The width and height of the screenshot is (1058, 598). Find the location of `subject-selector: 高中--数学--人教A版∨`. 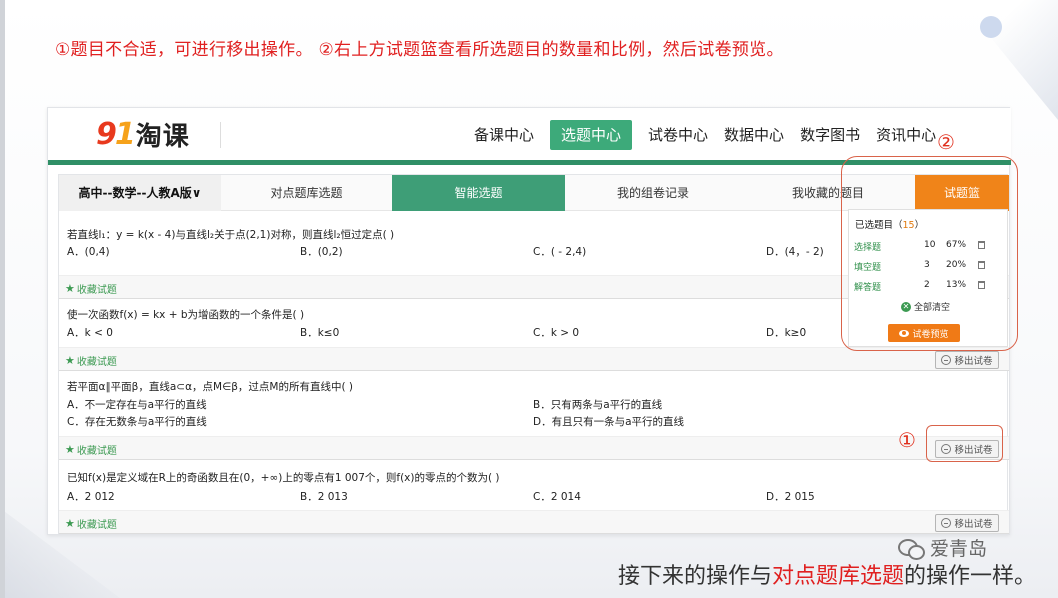

subject-selector: 高中--数学--人教A版∨ is located at coordinates (140, 193).